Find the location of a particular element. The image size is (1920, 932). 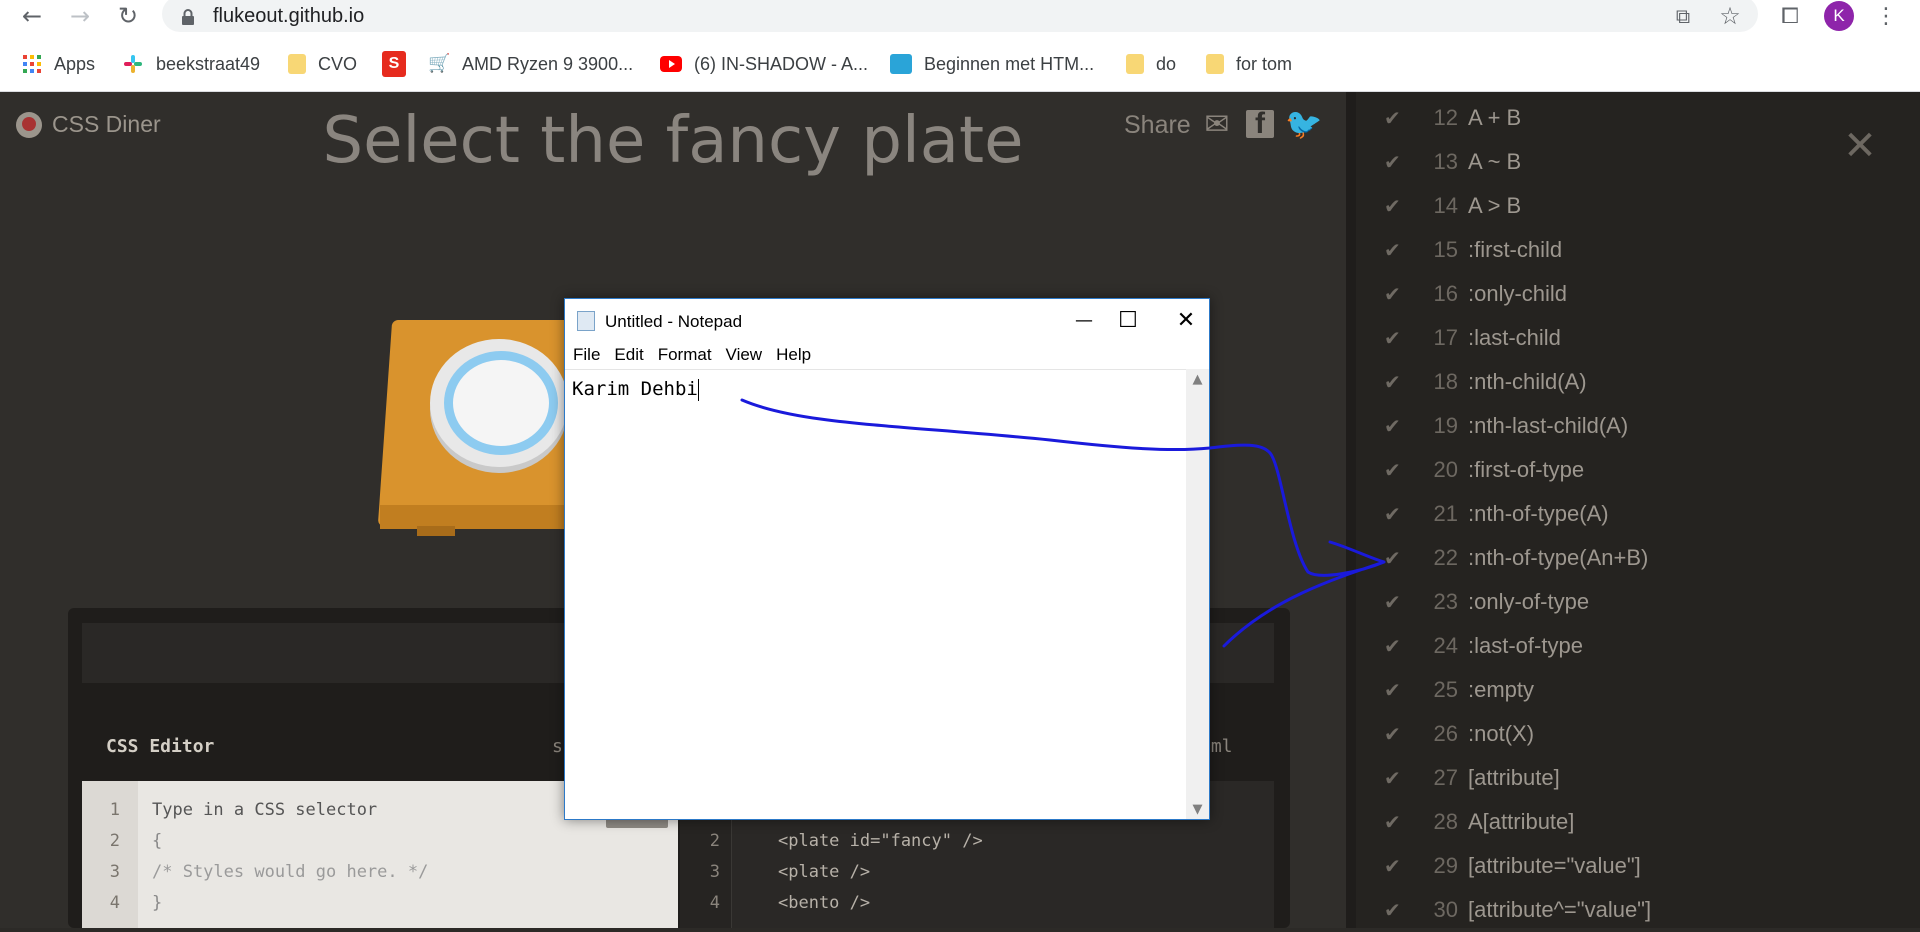

bookmark-apps: Apps is located at coordinates (58, 64).